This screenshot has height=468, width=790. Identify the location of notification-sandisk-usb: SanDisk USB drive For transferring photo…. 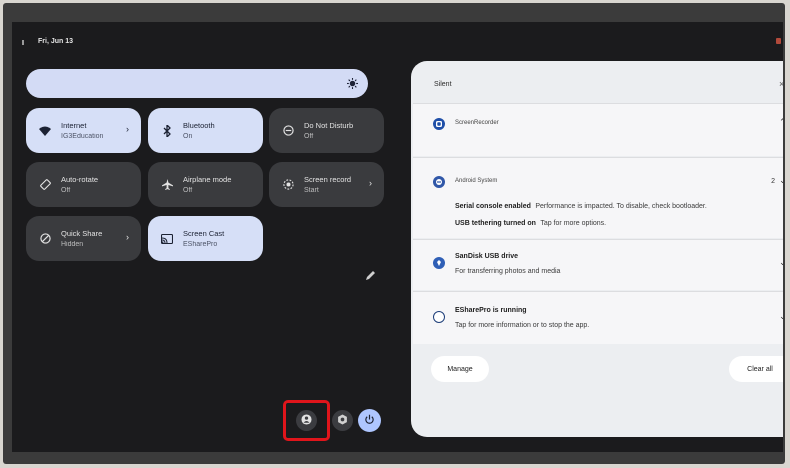
(598, 264).